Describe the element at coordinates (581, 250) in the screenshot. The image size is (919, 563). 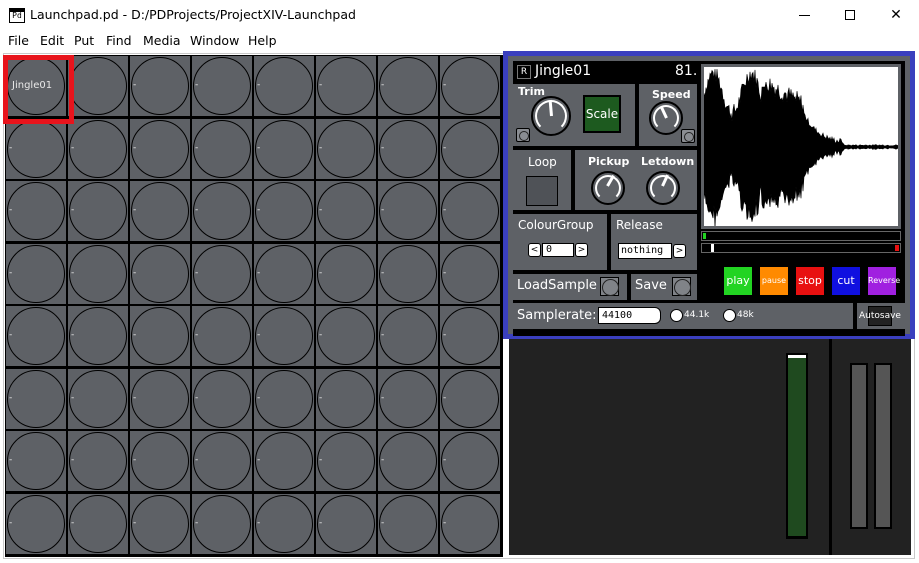
I see `colourgroup-next-button: >` at that location.